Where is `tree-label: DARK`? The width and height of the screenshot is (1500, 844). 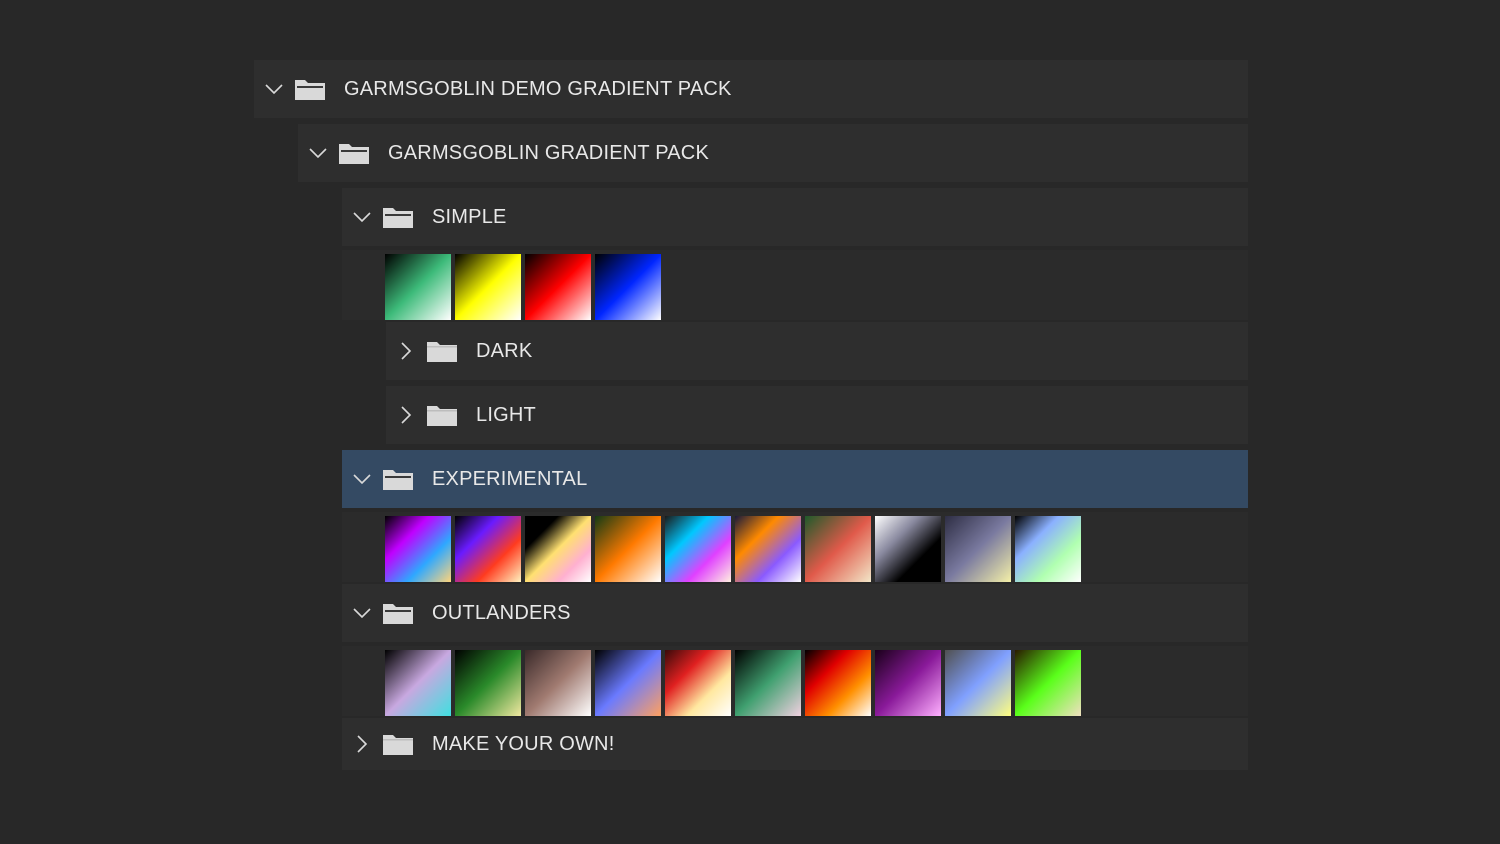
tree-label: DARK is located at coordinates (504, 350).